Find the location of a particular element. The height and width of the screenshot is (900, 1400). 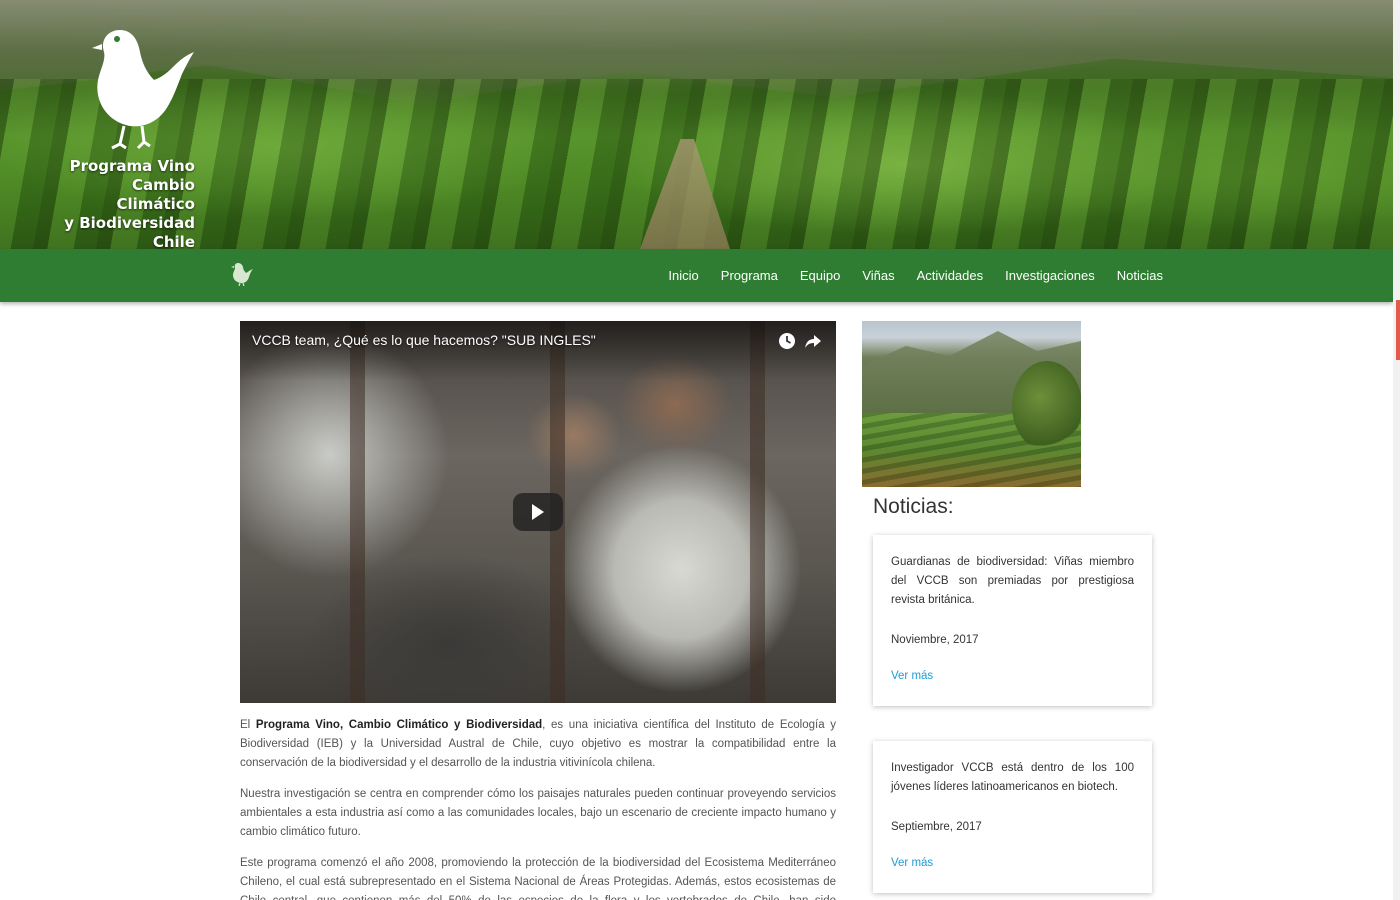

scrollbar-thumb is located at coordinates (1398, 330).